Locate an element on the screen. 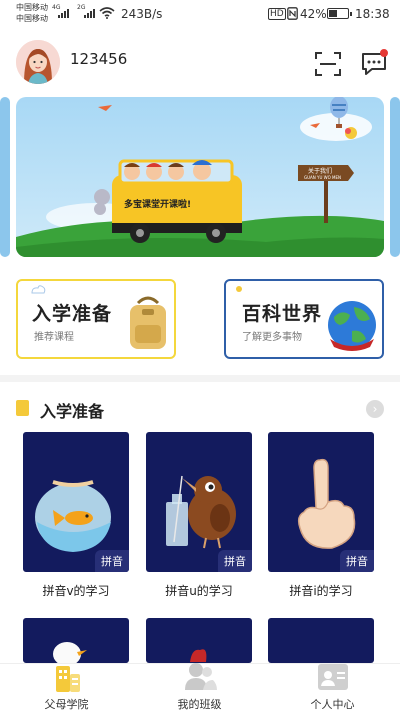 Image resolution: width=400 pixels, height=711 pixels. hd-icon: HD is located at coordinates (277, 14).